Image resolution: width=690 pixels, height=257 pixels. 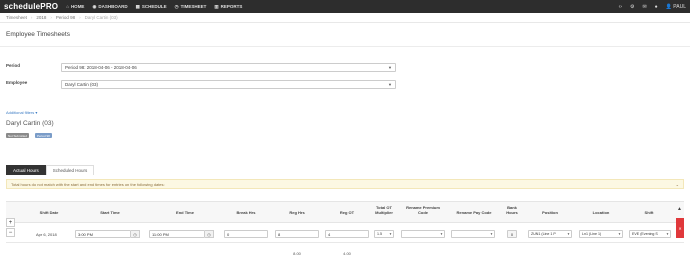 I want to click on nav-home: ⌂ HOME, so click(x=75, y=6).